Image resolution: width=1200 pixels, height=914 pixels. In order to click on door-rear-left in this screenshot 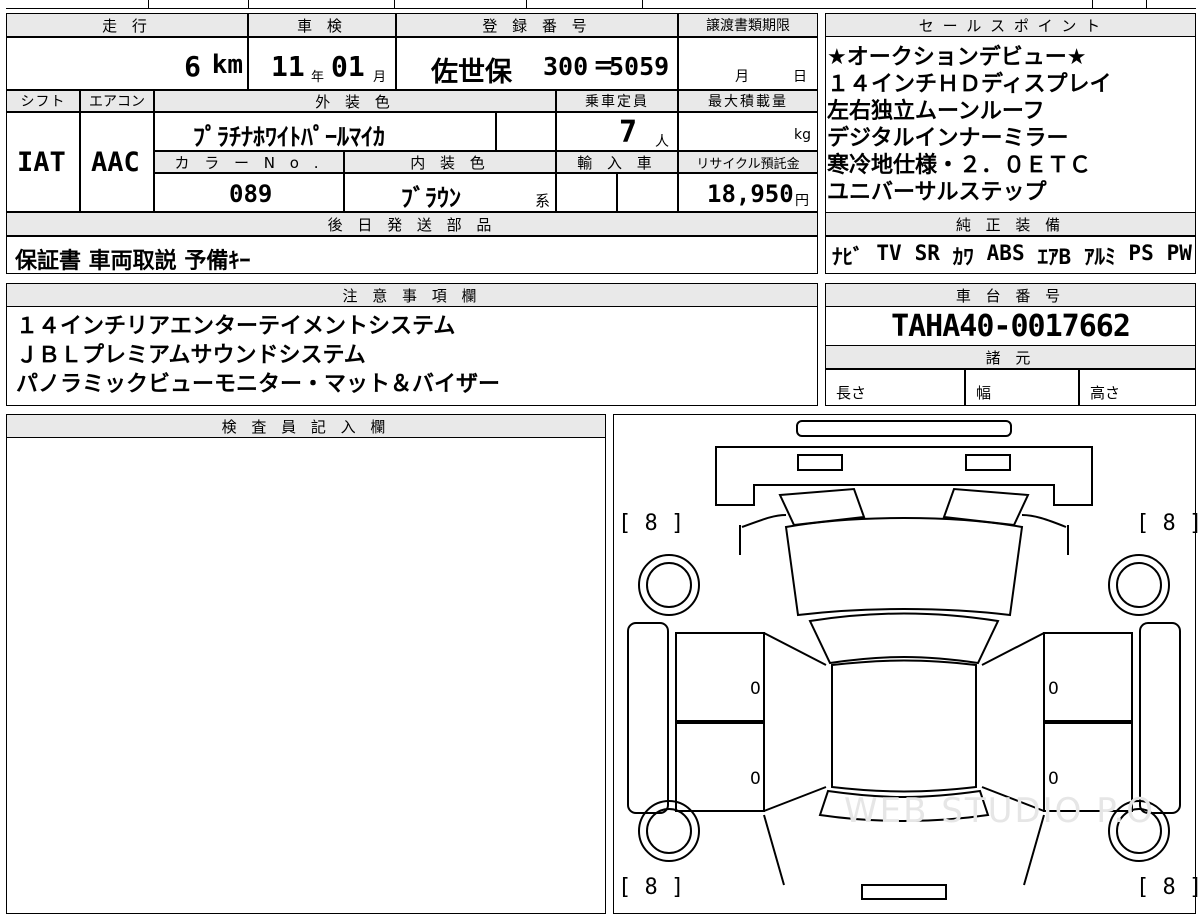, I will do `click(720, 767)`.